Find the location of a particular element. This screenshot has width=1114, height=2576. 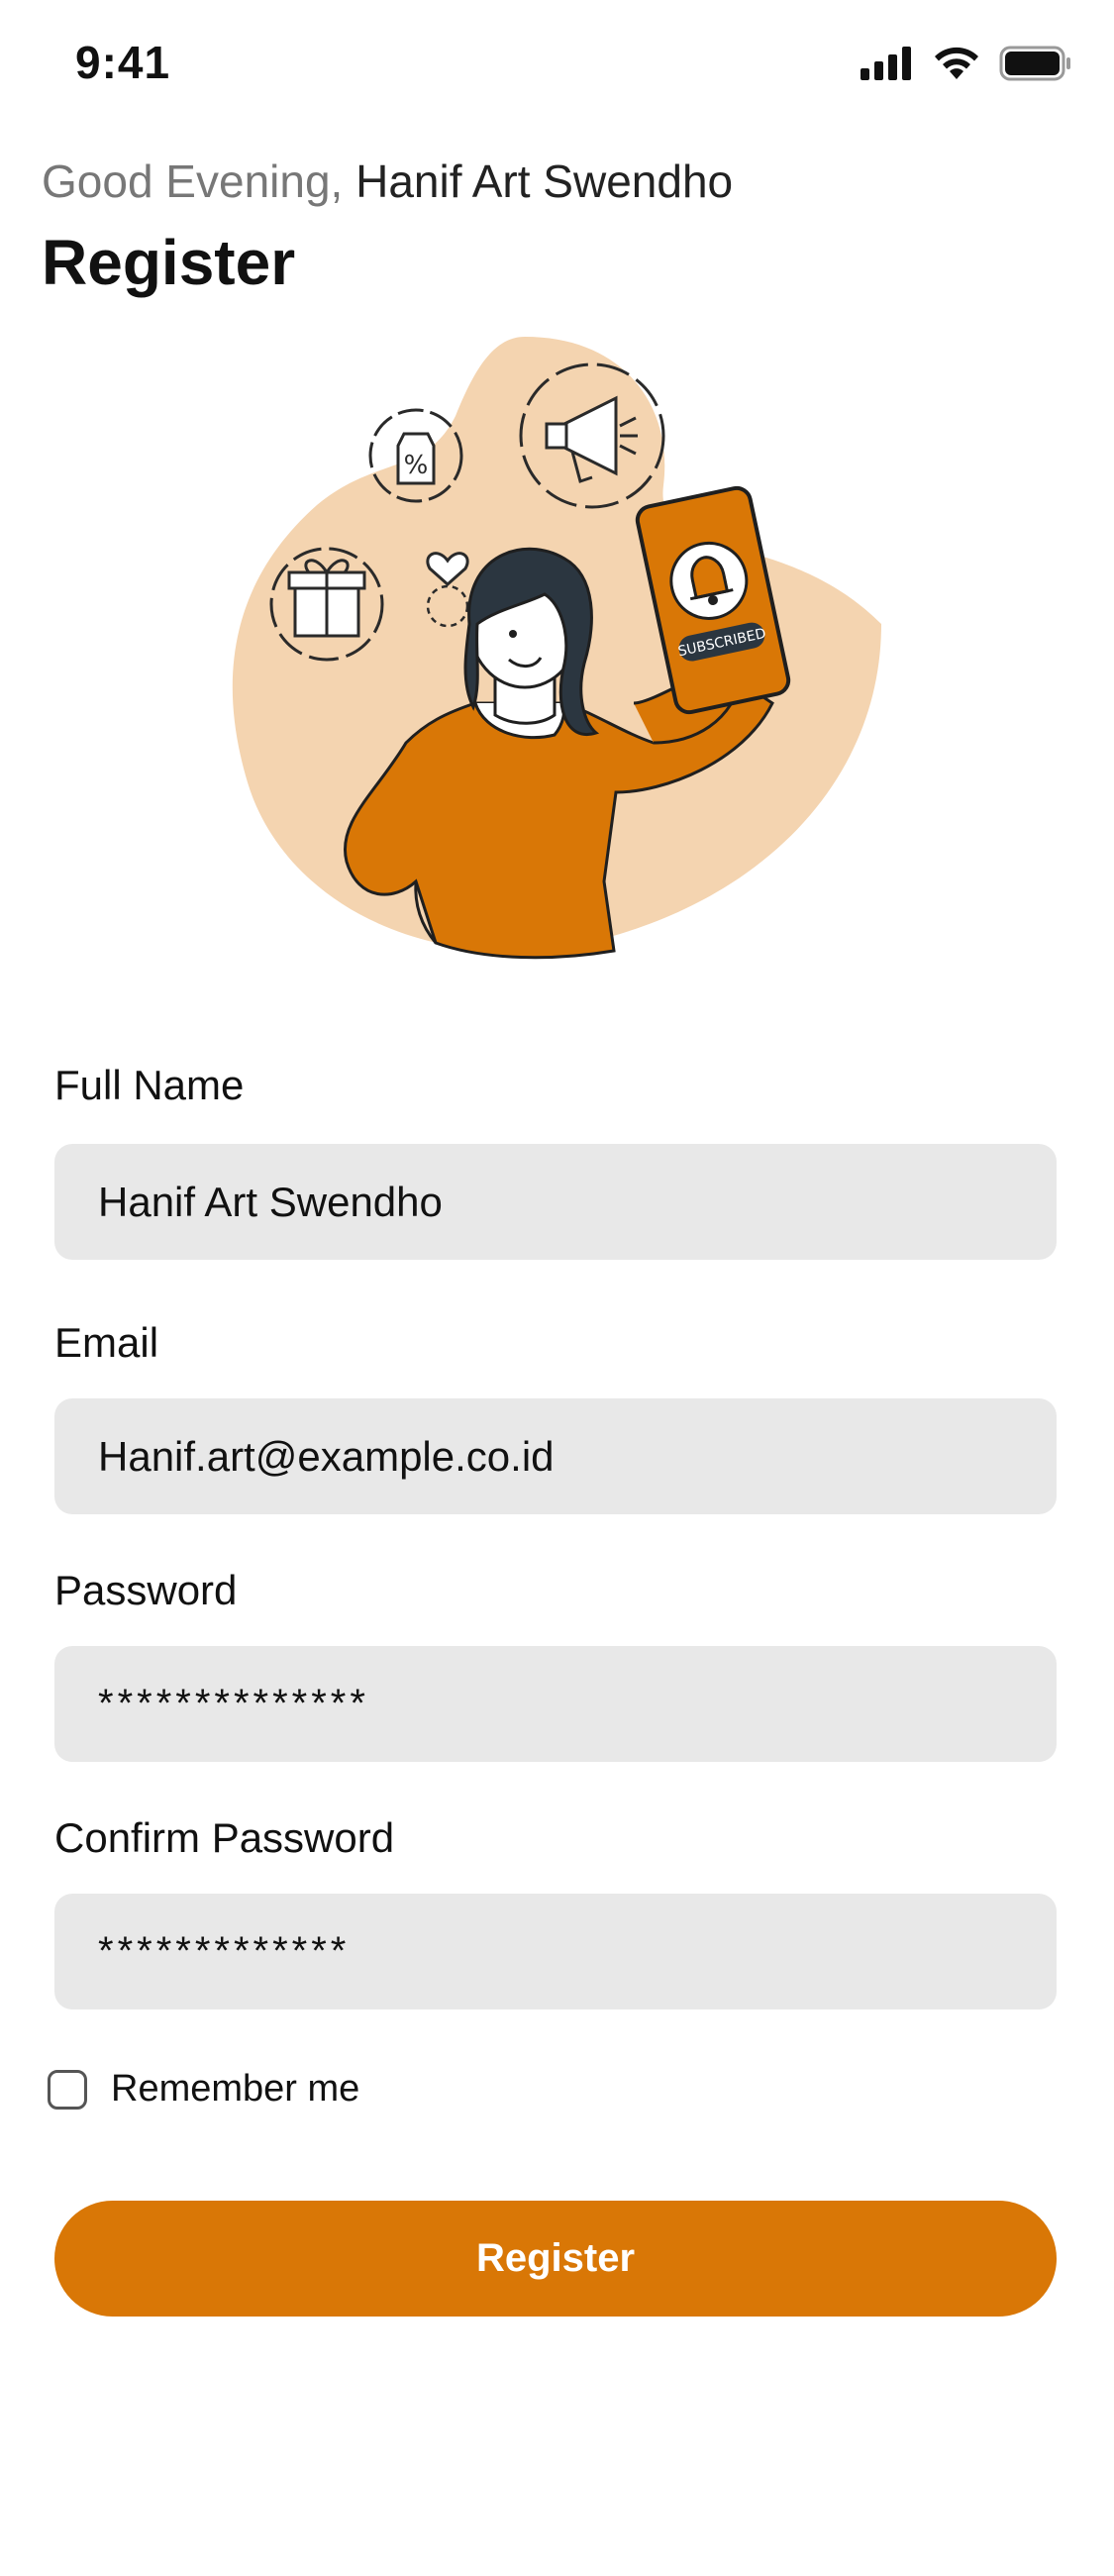

full-name-input is located at coordinates (555, 1202).